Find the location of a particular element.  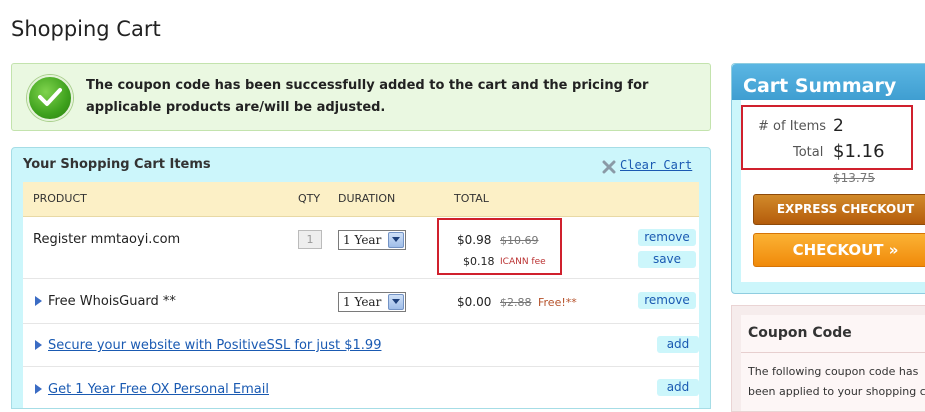

row-price: $0.00 is located at coordinates (474, 302).